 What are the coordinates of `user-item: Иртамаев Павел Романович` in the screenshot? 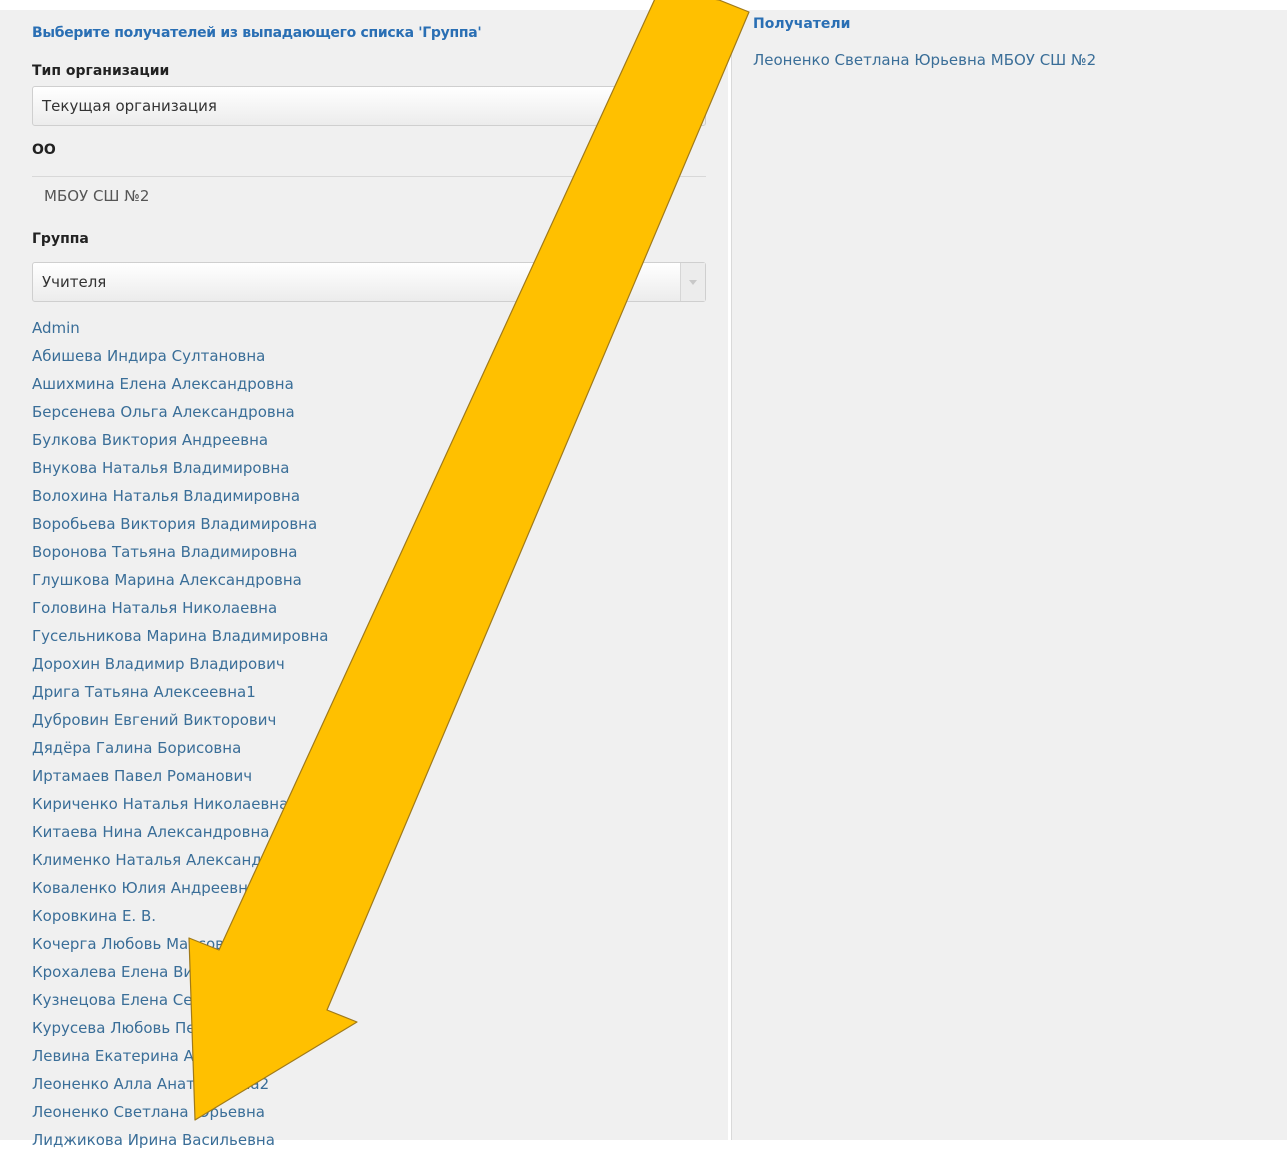 It's located at (180, 776).